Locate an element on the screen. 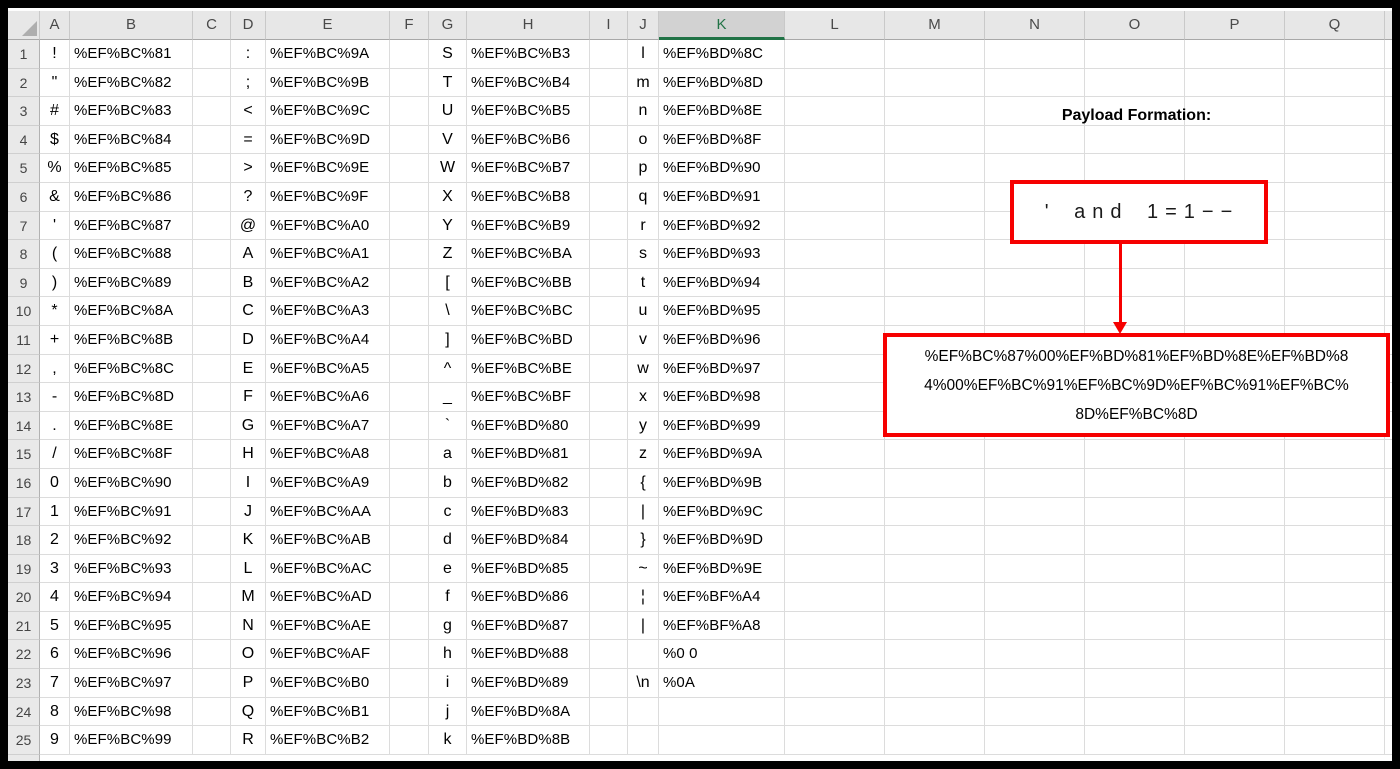 The width and height of the screenshot is (1400, 769). cell-H16: %EF%BD%82 is located at coordinates (528, 483).